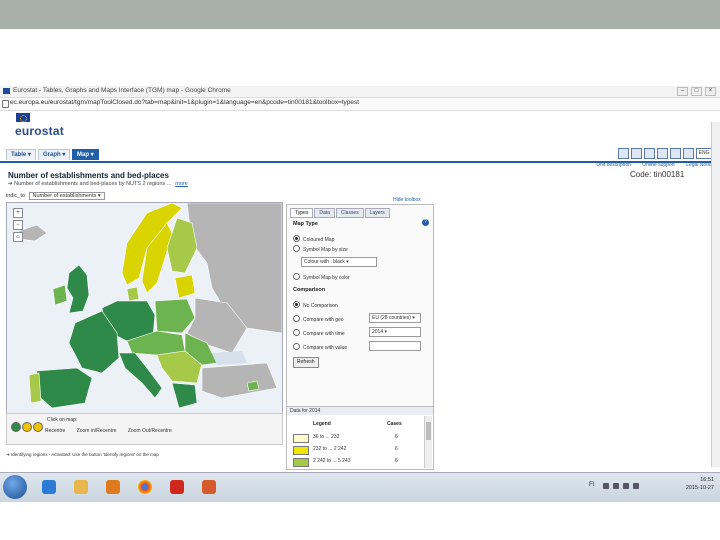 The width and height of the screenshot is (720, 540). I want to click on download-icon, so click(636, 153).